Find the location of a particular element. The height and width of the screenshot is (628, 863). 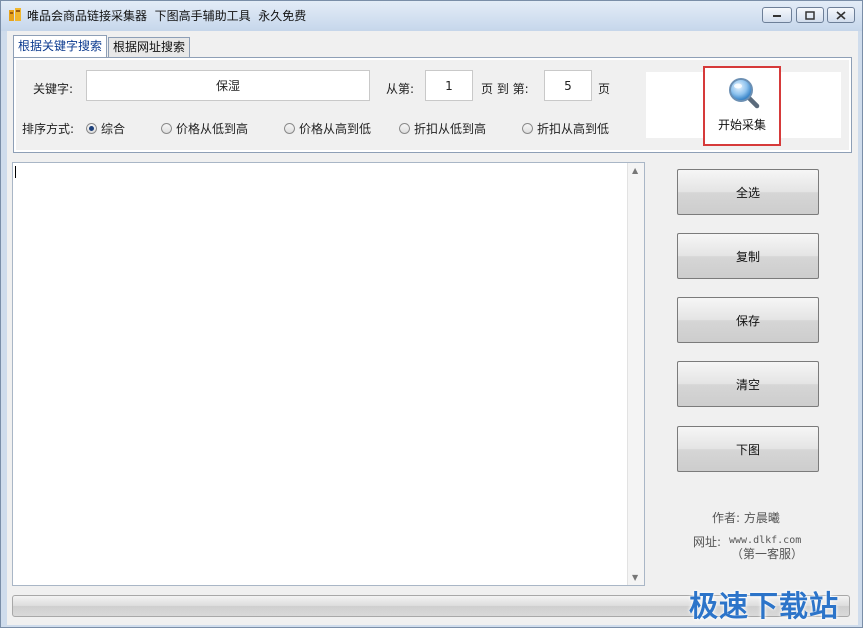

copy-button: 复制 is located at coordinates (748, 256).